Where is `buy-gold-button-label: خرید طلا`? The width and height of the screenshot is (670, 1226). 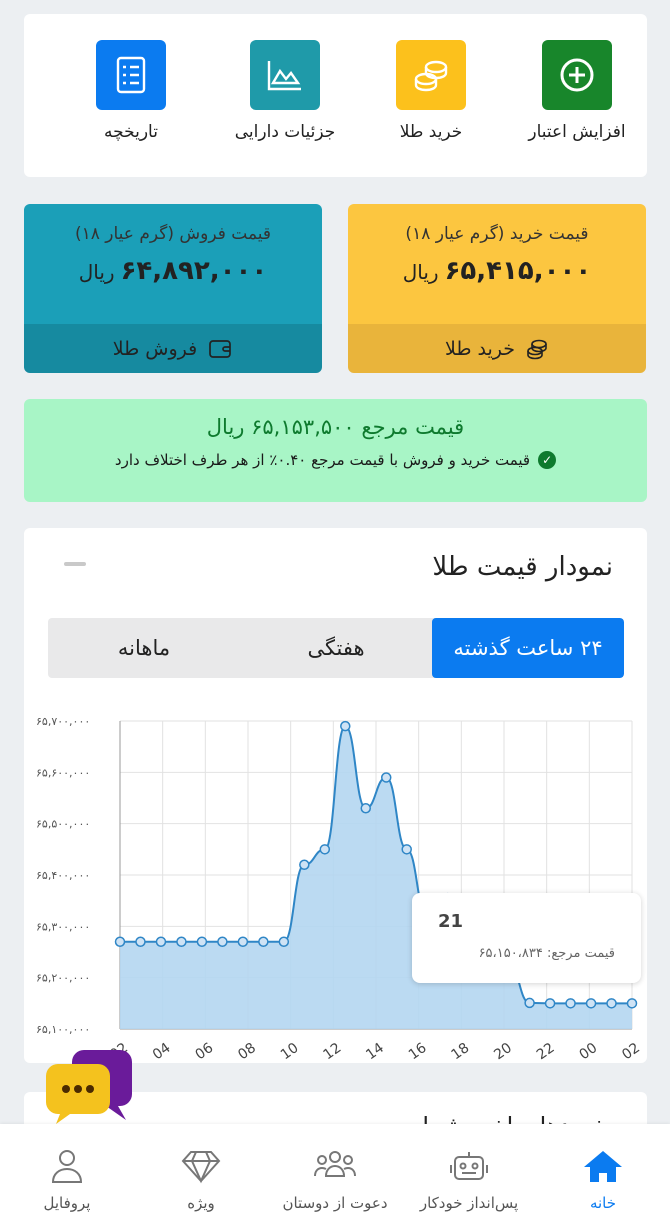
buy-gold-button-label: خرید طلا is located at coordinates (480, 348).